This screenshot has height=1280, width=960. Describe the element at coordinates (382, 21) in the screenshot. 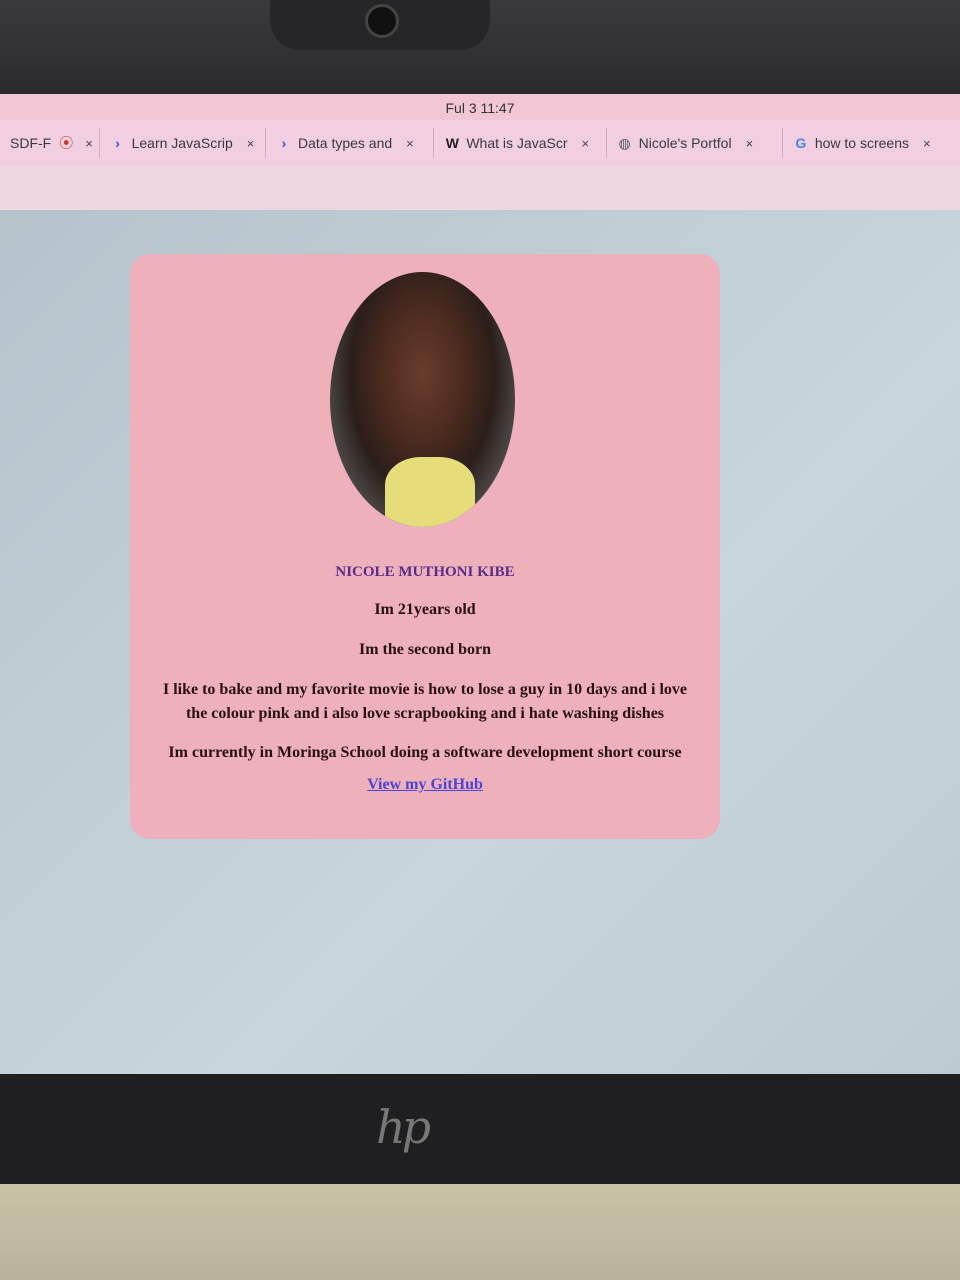

I see `webcam-icon` at that location.